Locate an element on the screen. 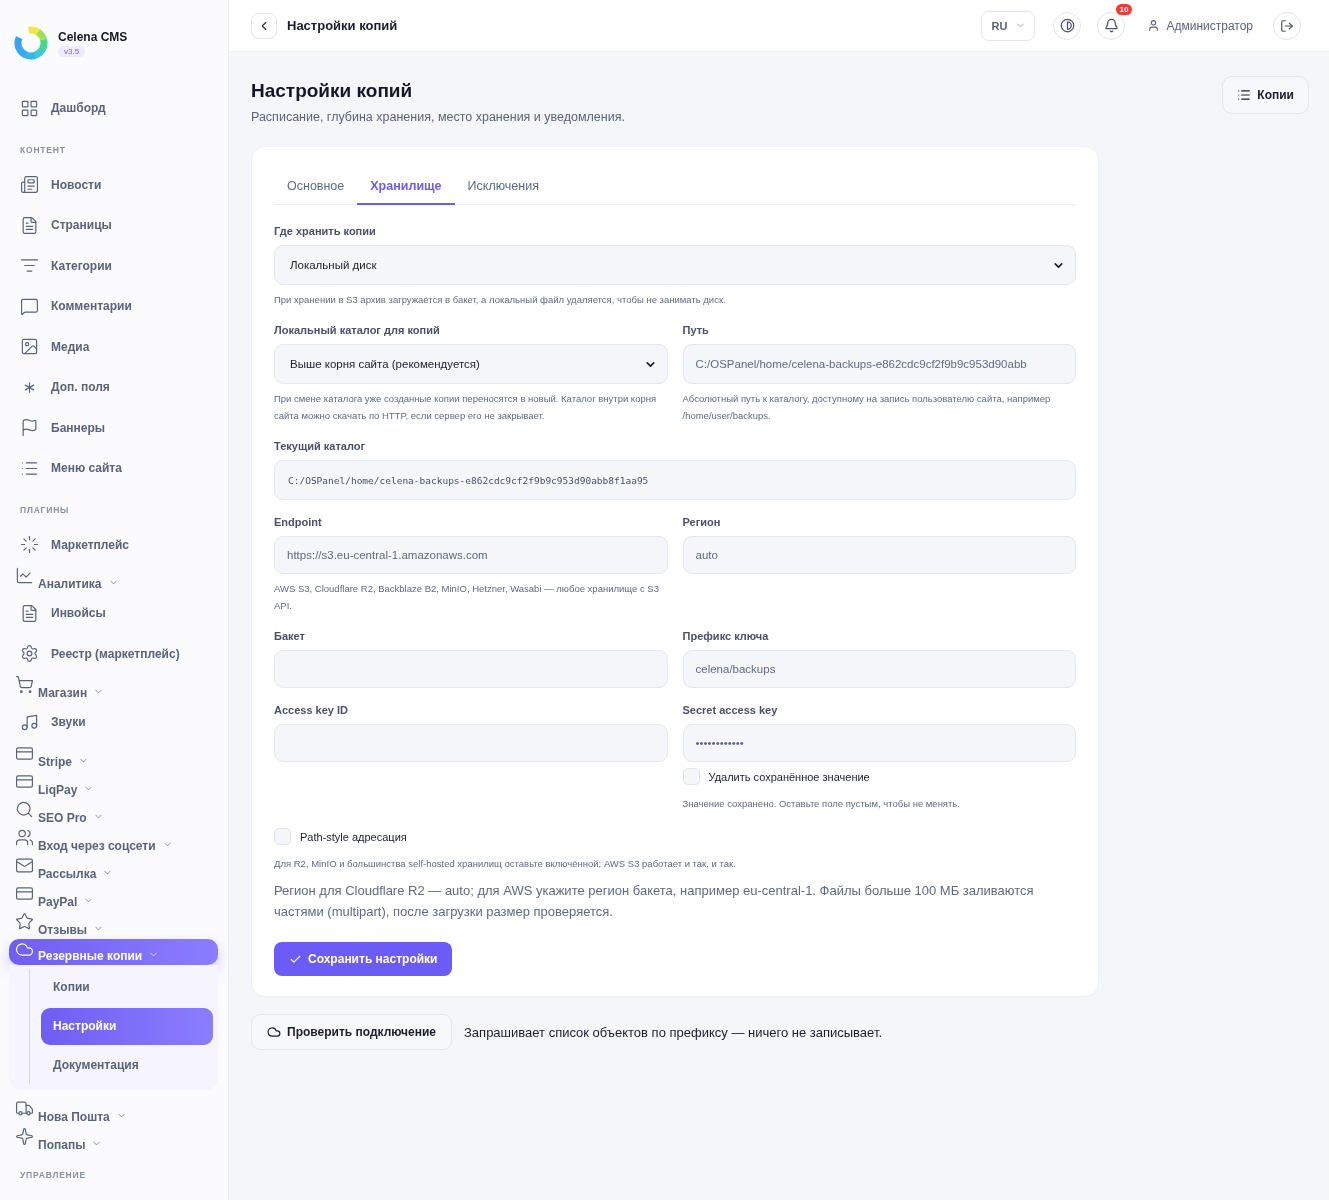 The height and width of the screenshot is (1200, 1329). select-field: Локальный диск is located at coordinates (675, 265).